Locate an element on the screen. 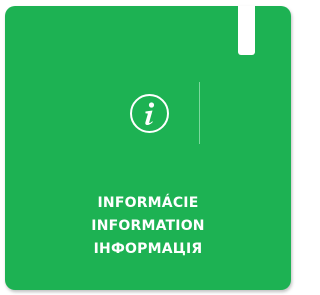 This screenshot has height=295, width=320. info-glyph is located at coordinates (150, 114).